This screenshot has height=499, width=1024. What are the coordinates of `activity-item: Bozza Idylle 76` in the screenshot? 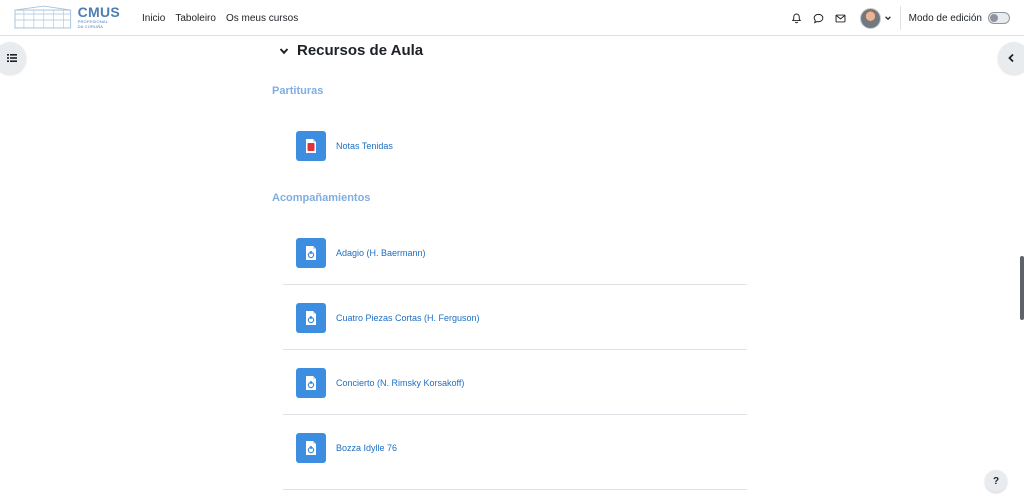 It's located at (515, 453).